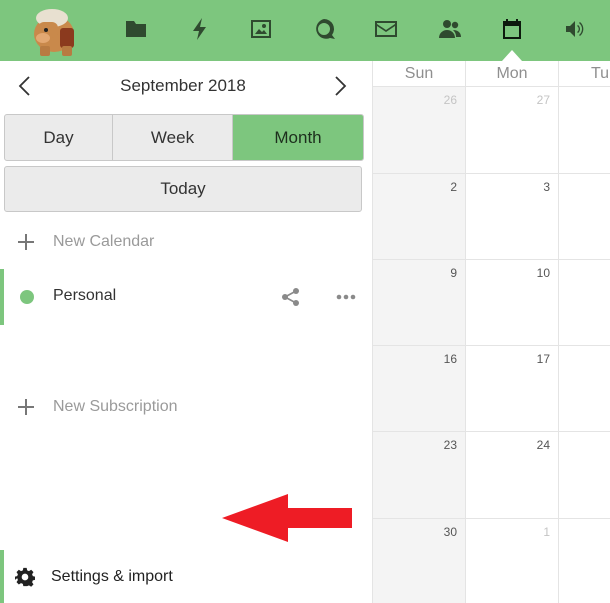  Describe the element at coordinates (450, 29) in the screenshot. I see `contacts-icon` at that location.